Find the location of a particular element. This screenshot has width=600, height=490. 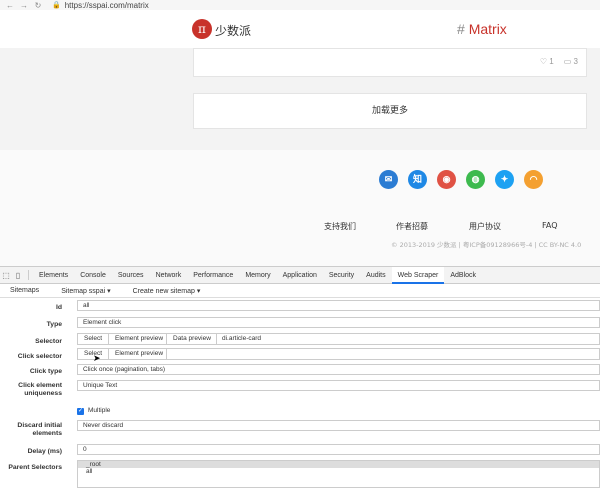

tab-application: Application is located at coordinates (300, 275).